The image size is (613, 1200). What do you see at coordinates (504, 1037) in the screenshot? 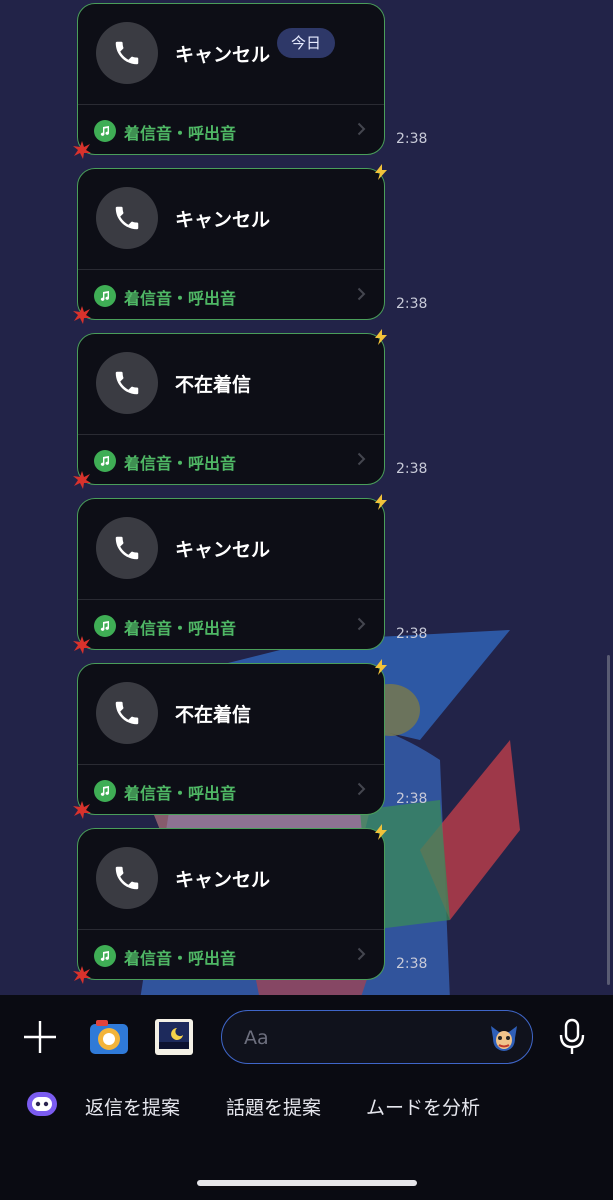
I see `sticker-icon` at bounding box center [504, 1037].